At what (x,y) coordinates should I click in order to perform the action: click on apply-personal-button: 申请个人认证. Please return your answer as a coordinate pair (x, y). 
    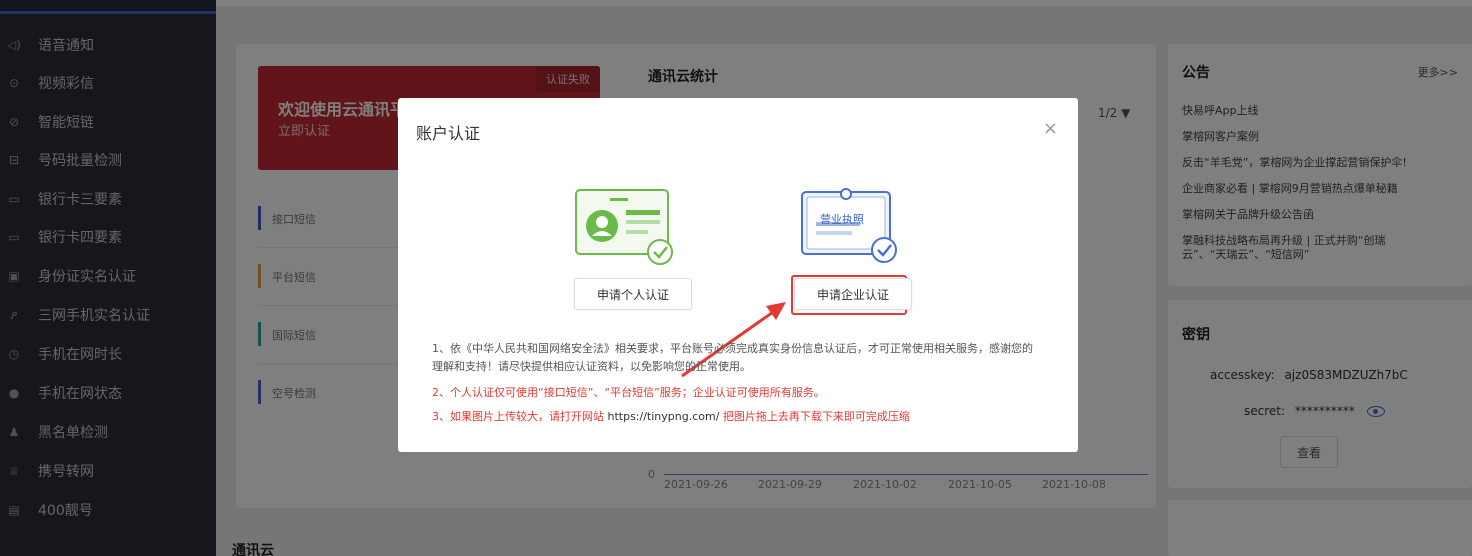
    Looking at the image, I should click on (633, 294).